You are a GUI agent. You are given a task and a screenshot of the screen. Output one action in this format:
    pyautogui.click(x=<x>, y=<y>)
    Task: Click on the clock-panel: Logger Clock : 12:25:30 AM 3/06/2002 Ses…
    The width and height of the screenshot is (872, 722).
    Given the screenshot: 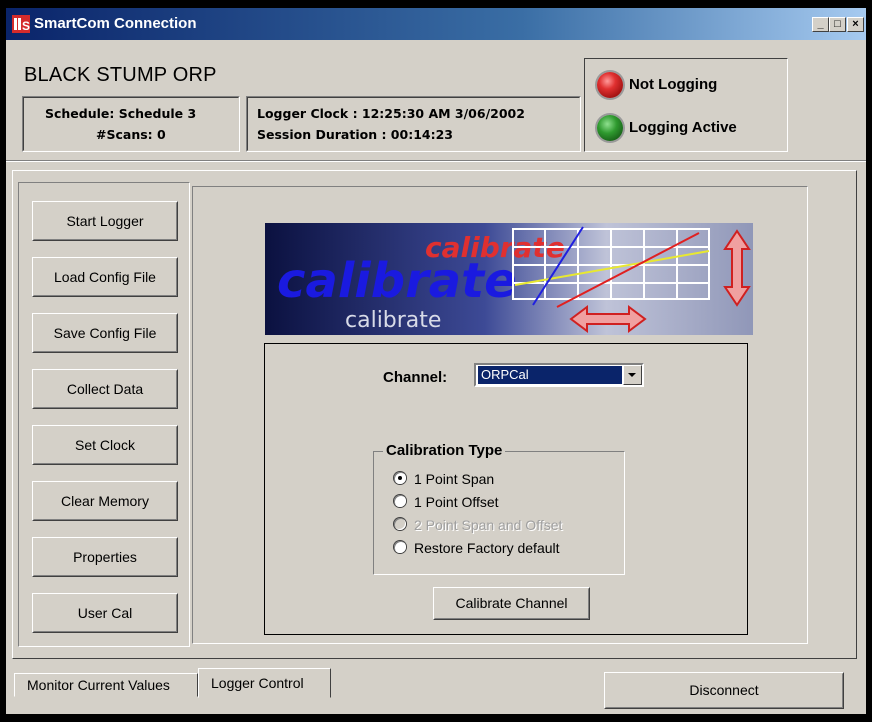 What is the action you would take?
    pyautogui.click(x=413, y=124)
    